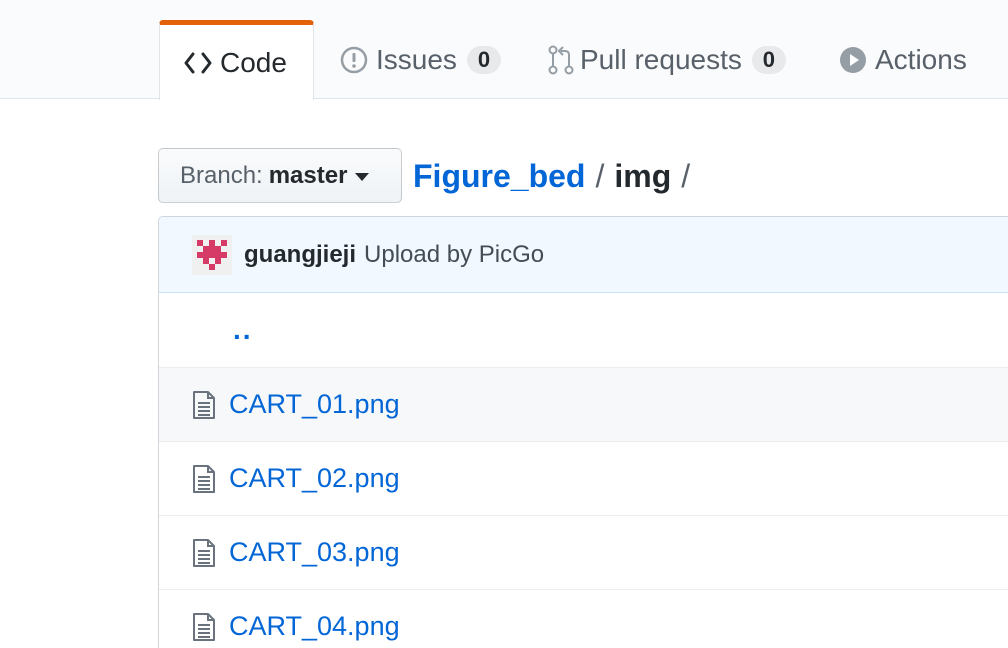 The width and height of the screenshot is (1008, 648). I want to click on breadcrumb-current-dir: img, so click(643, 175).